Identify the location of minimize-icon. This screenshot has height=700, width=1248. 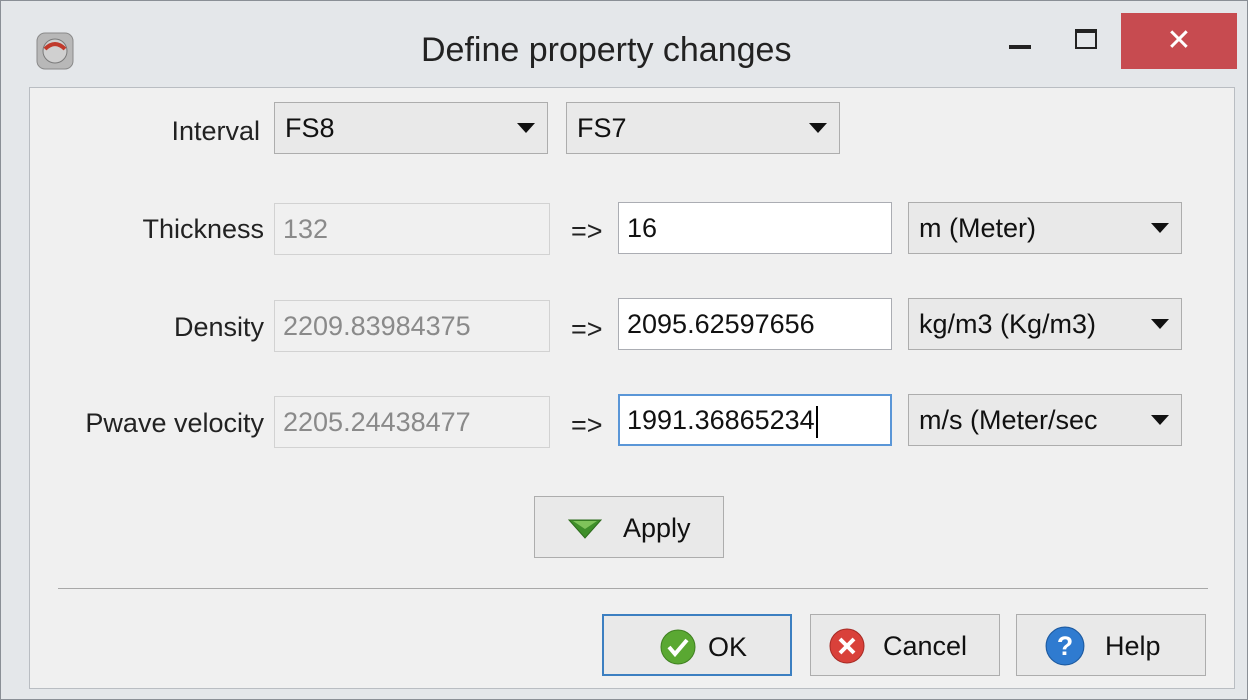
(1020, 47).